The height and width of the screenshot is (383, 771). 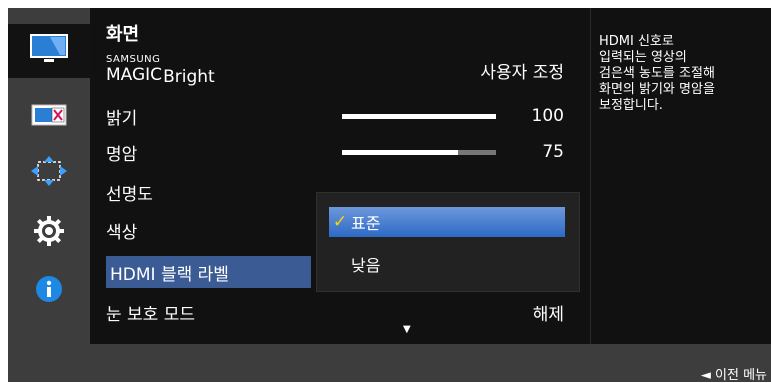 What do you see at coordinates (734, 373) in the screenshot?
I see `back-menu-button: ◄ 이전 메뉴` at bounding box center [734, 373].